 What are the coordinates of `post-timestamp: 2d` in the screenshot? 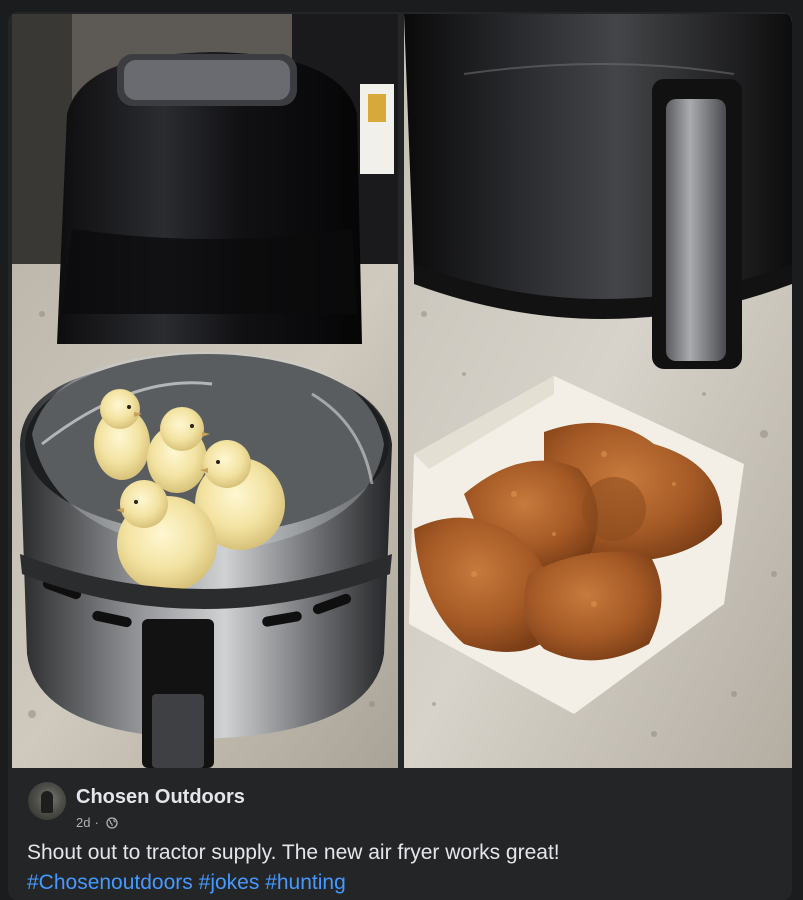 It's located at (83, 822).